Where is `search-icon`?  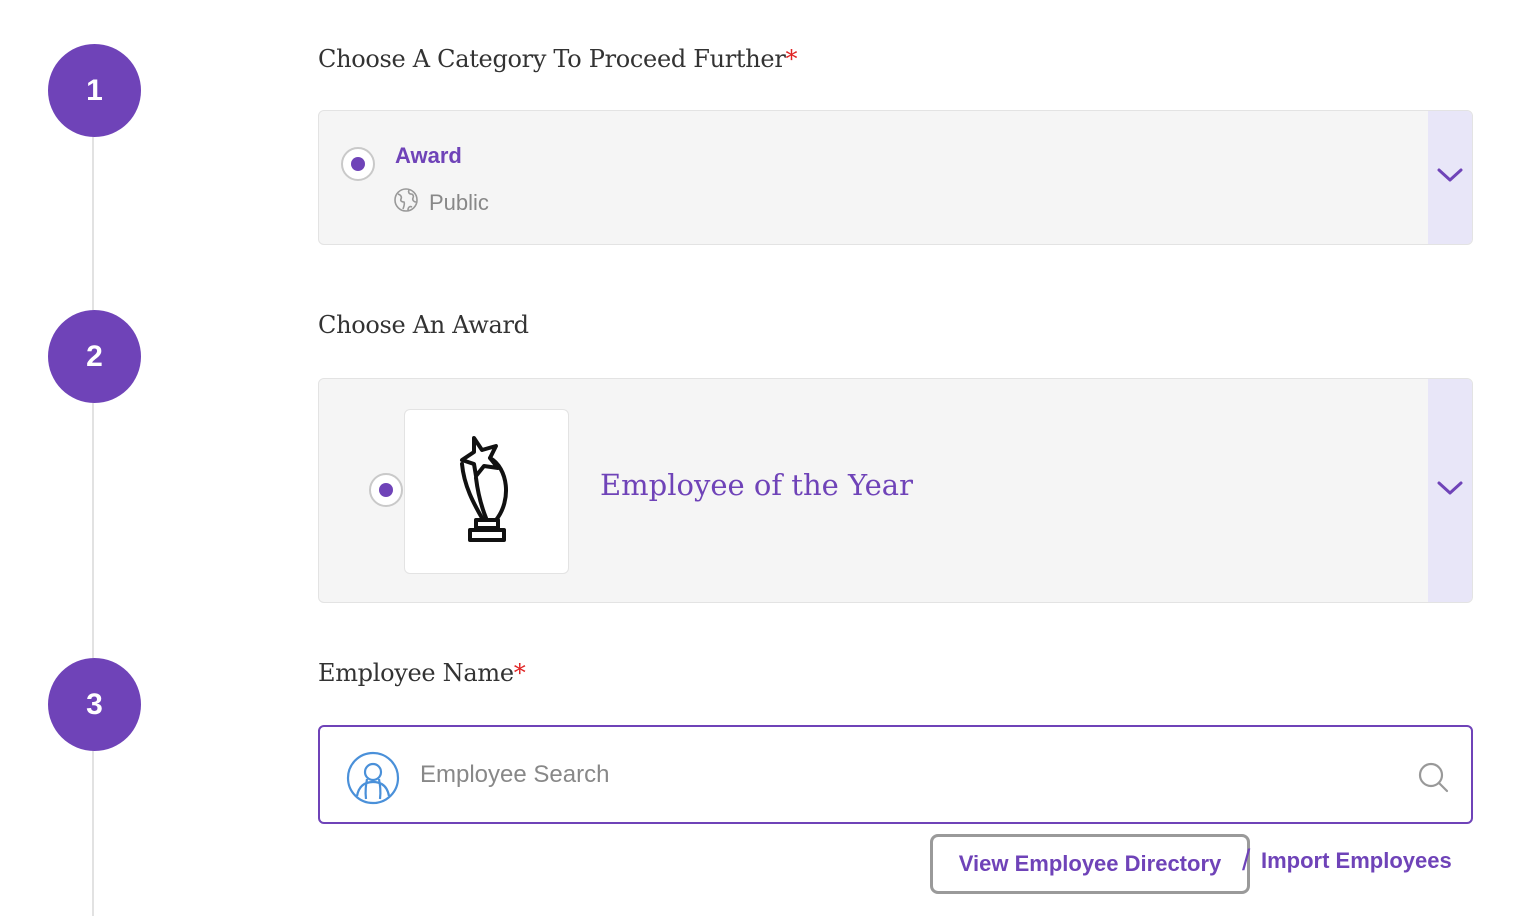 search-icon is located at coordinates (1433, 779).